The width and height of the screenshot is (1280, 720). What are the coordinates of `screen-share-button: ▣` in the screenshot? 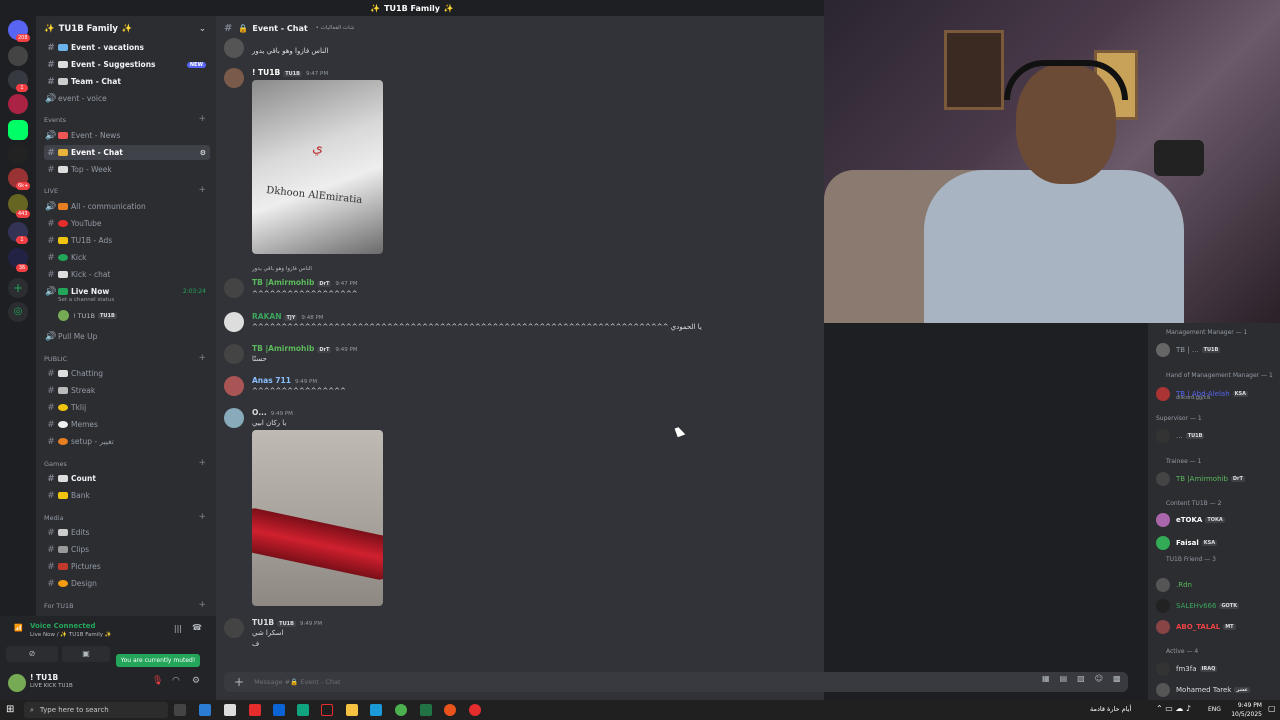 It's located at (86, 654).